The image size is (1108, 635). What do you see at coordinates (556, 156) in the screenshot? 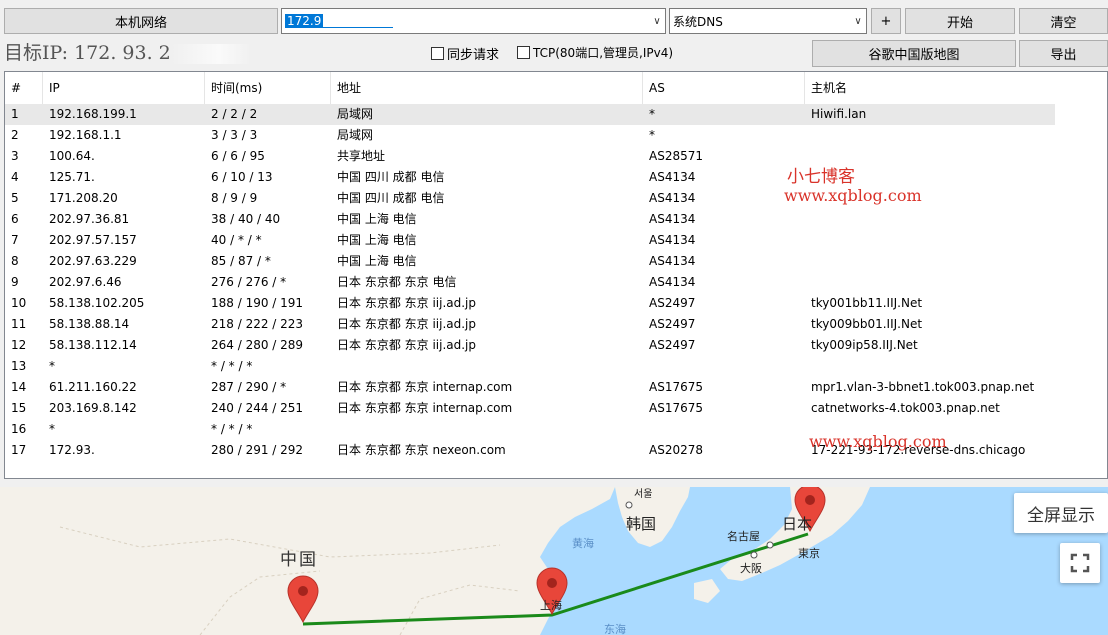
I see `table-row: 3 100.64. 6 / 6 / 95 共享地址 AS28571` at bounding box center [556, 156].